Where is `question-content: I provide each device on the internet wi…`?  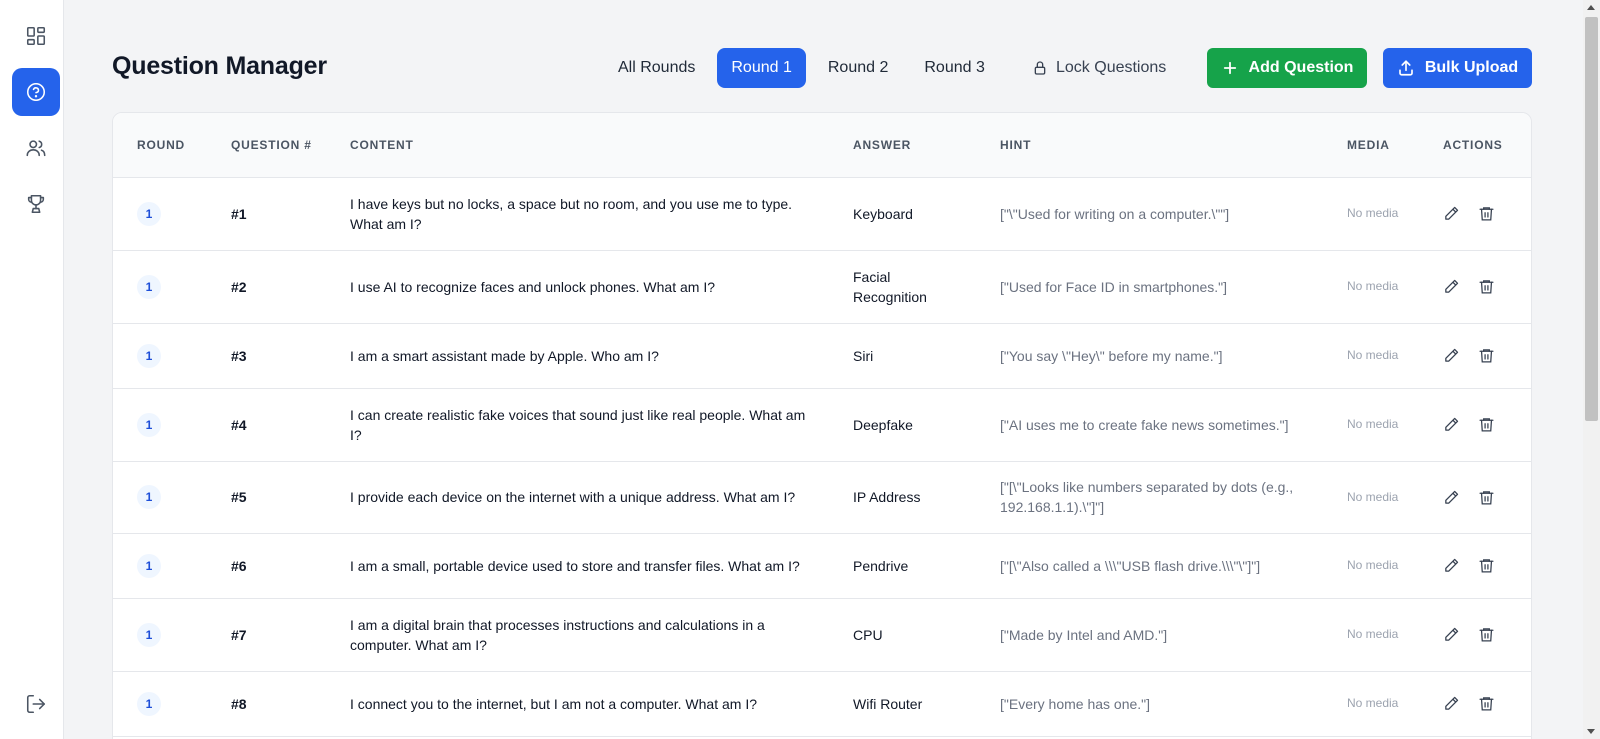
question-content: I provide each device on the internet wi… is located at coordinates (577, 497).